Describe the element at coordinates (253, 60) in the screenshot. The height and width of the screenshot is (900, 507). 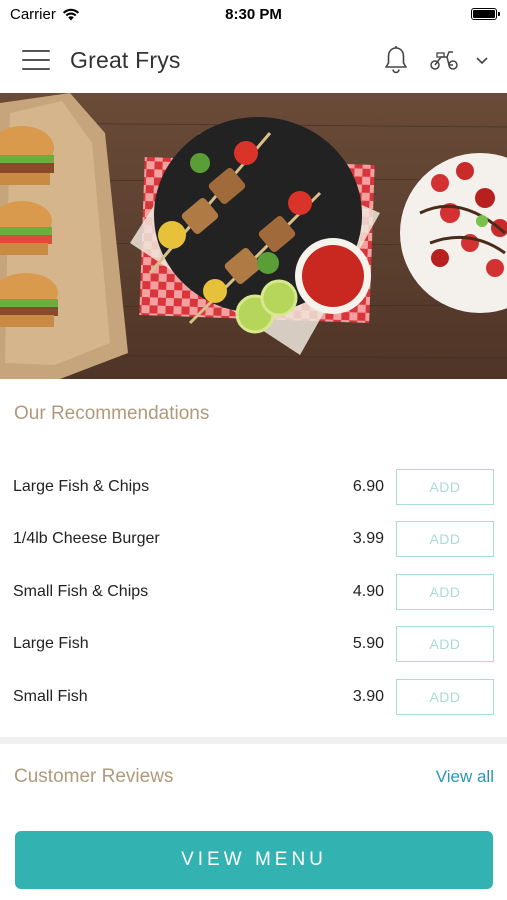
I see `app-header: Great Frys` at that location.